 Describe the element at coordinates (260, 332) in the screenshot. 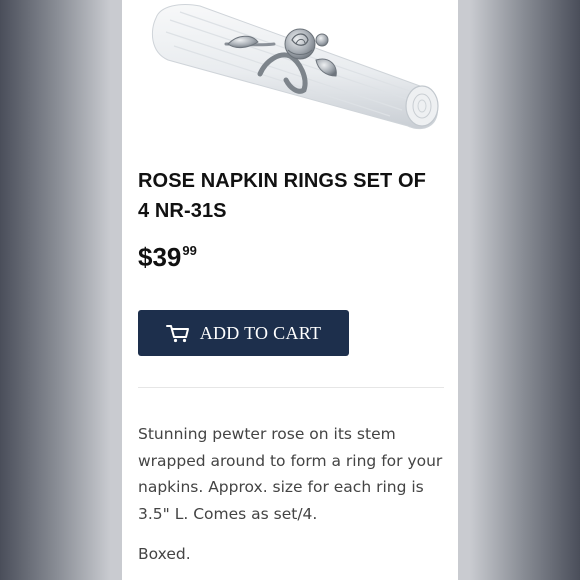

I see `add-to-cart-label: ADD TO CART` at that location.